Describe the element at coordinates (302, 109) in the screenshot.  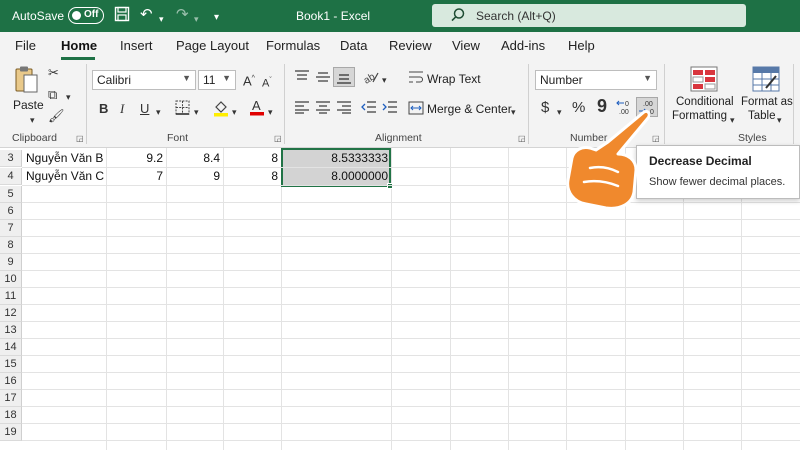
I see `align-left-icon` at that location.